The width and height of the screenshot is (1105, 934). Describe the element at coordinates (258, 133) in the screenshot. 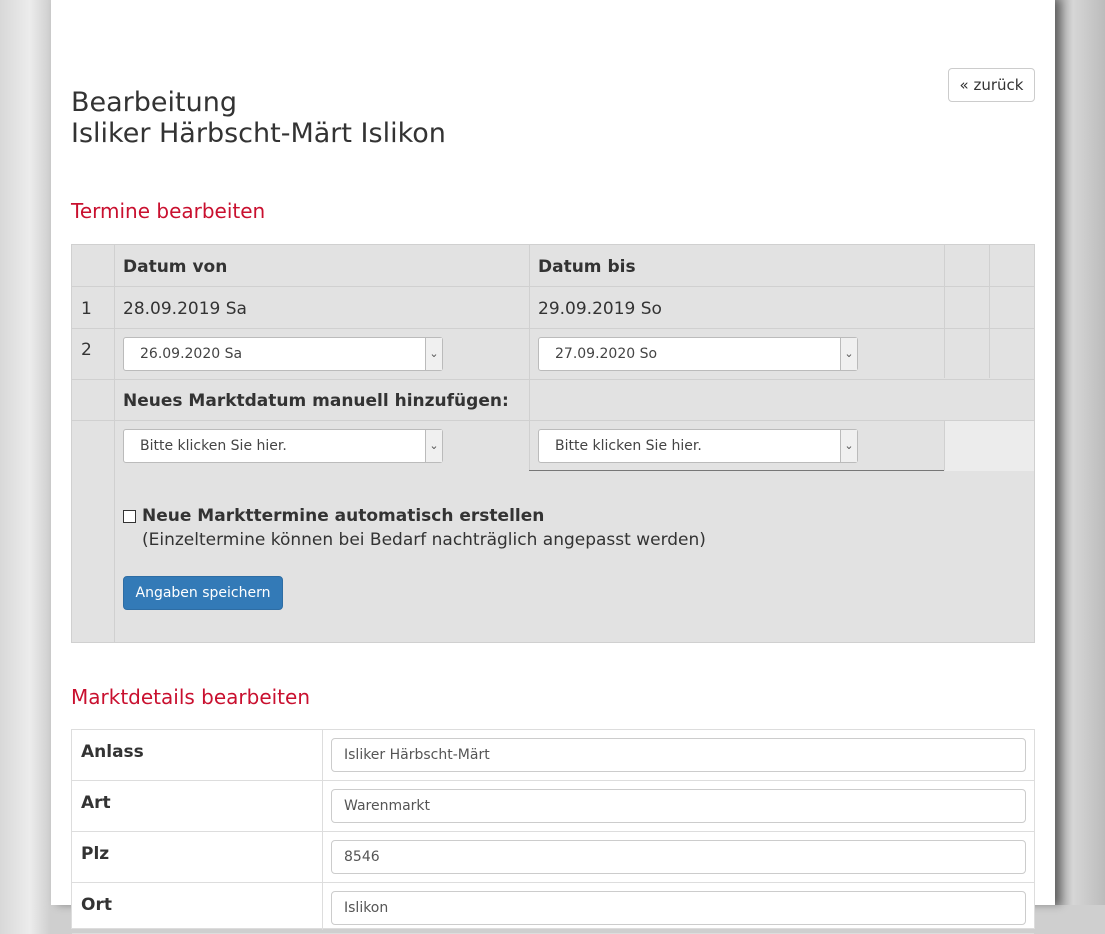

I see `page-title-line2: Isliker Härbscht-Märt Islikon` at that location.